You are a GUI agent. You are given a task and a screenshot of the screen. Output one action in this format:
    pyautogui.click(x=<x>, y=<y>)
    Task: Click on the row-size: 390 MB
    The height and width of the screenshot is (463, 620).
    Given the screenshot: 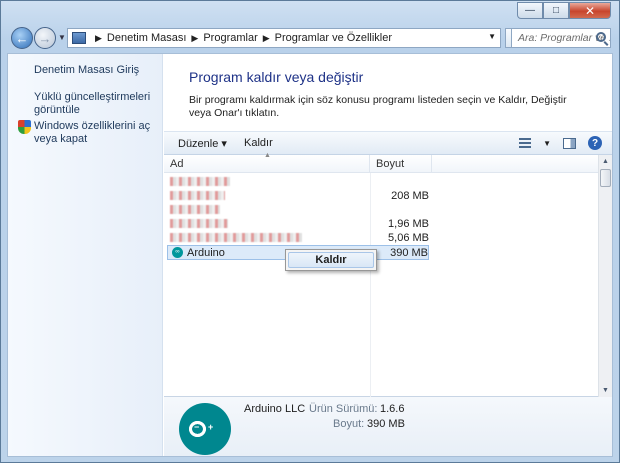 What is the action you would take?
    pyautogui.click(x=409, y=253)
    